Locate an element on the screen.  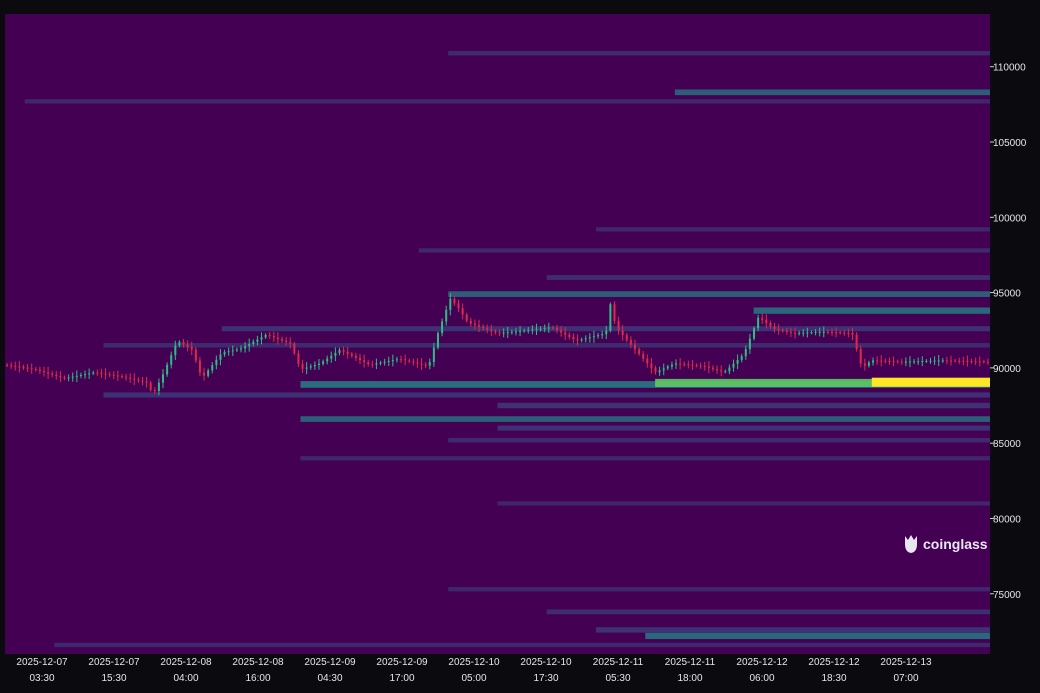
y-tick-label: 75000 is located at coordinates (1007, 595).